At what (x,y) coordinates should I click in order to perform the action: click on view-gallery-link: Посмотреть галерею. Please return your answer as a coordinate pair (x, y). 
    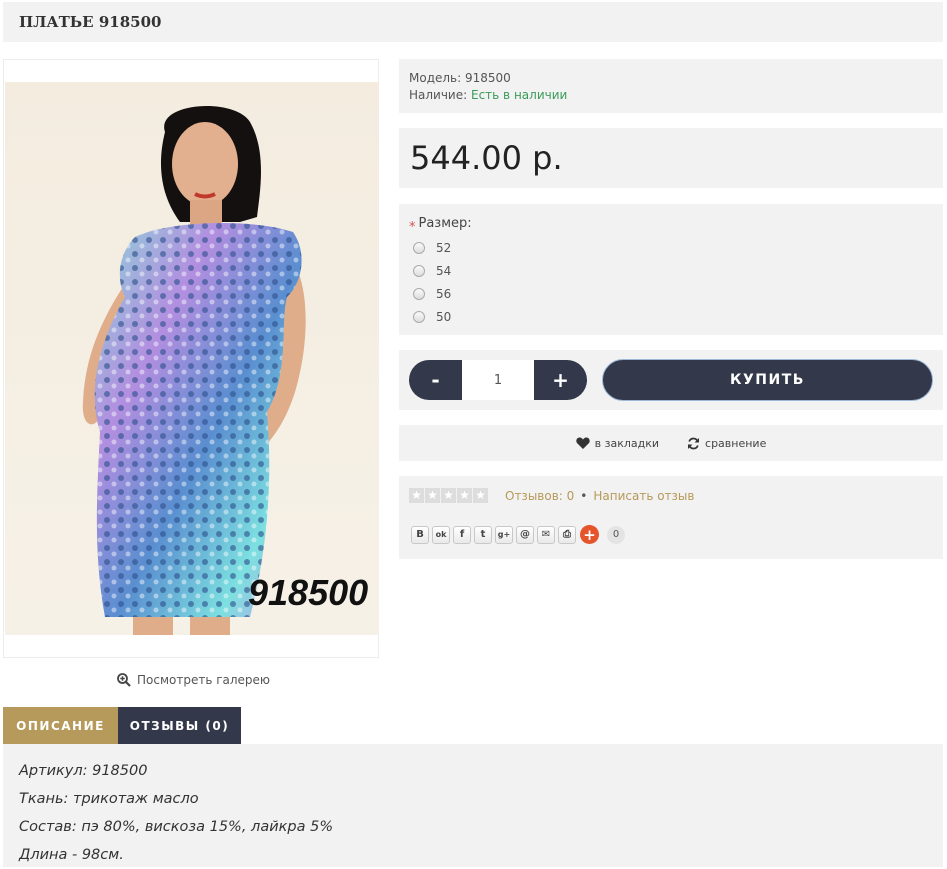
    Looking at the image, I should click on (193, 680).